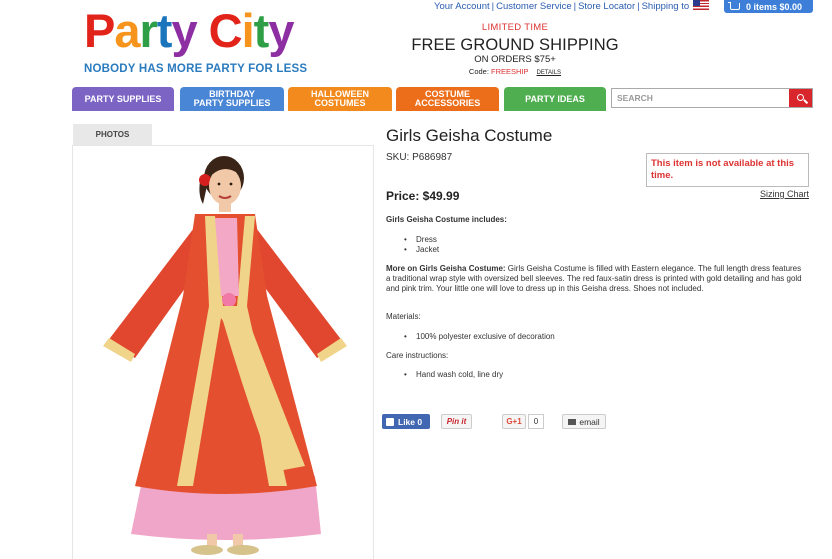  What do you see at coordinates (248, 30) in the screenshot?
I see `logo-letter: i` at bounding box center [248, 30].